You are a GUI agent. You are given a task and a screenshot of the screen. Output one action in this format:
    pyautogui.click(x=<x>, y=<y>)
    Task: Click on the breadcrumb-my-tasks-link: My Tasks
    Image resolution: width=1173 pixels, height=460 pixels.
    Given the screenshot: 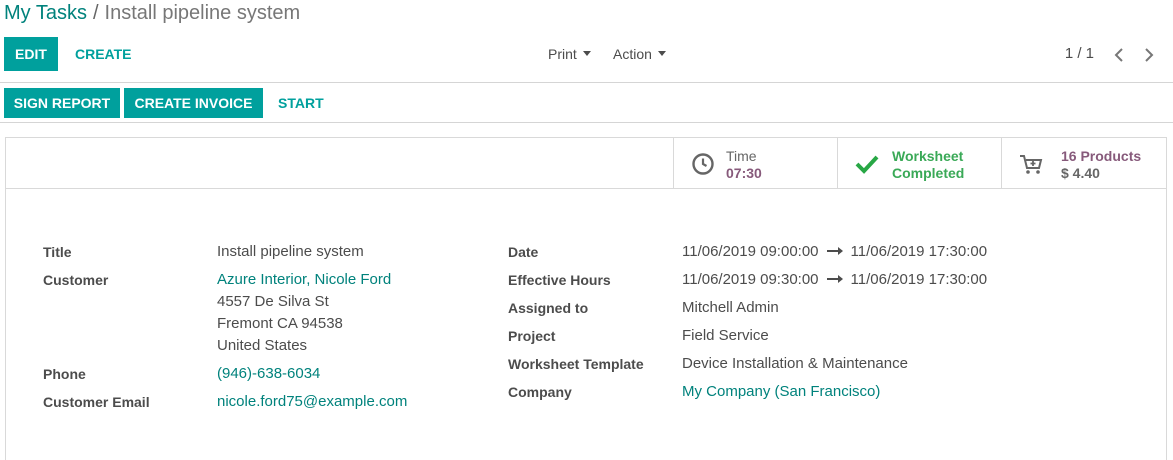 What is the action you would take?
    pyautogui.click(x=45, y=13)
    